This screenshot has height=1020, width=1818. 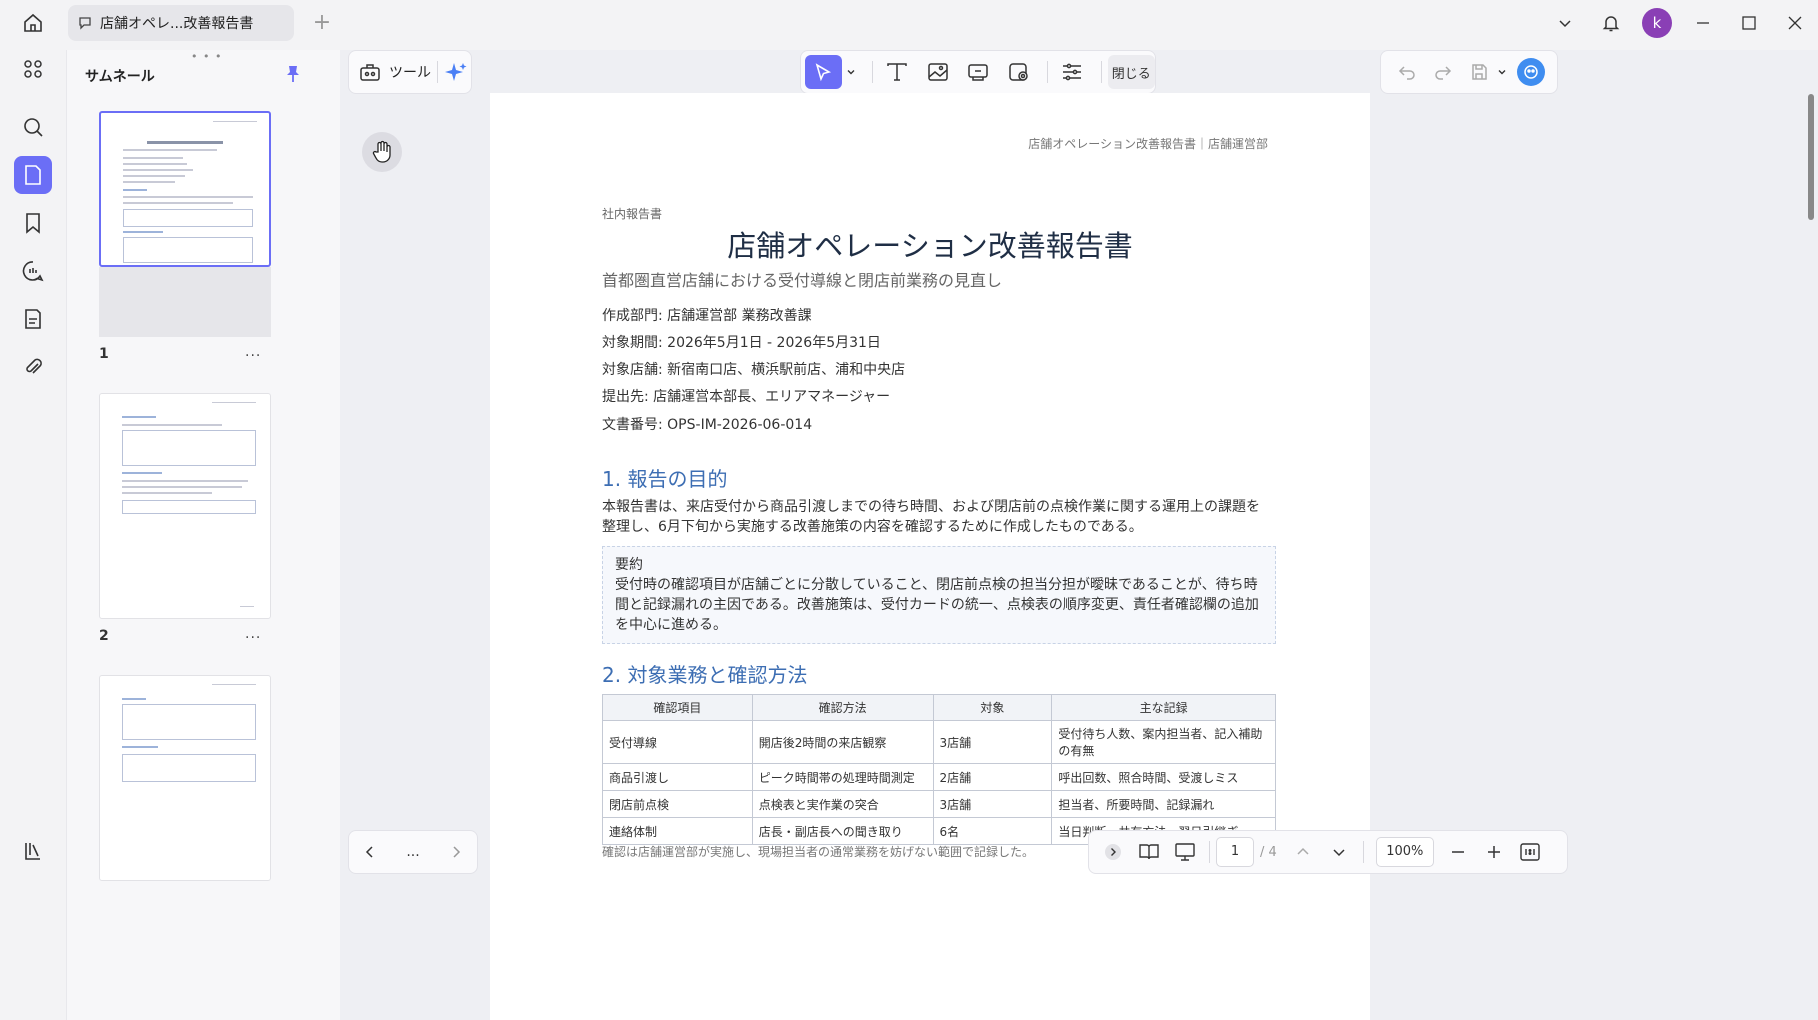 I want to click on tabs-dropdown-button, so click(x=1565, y=23).